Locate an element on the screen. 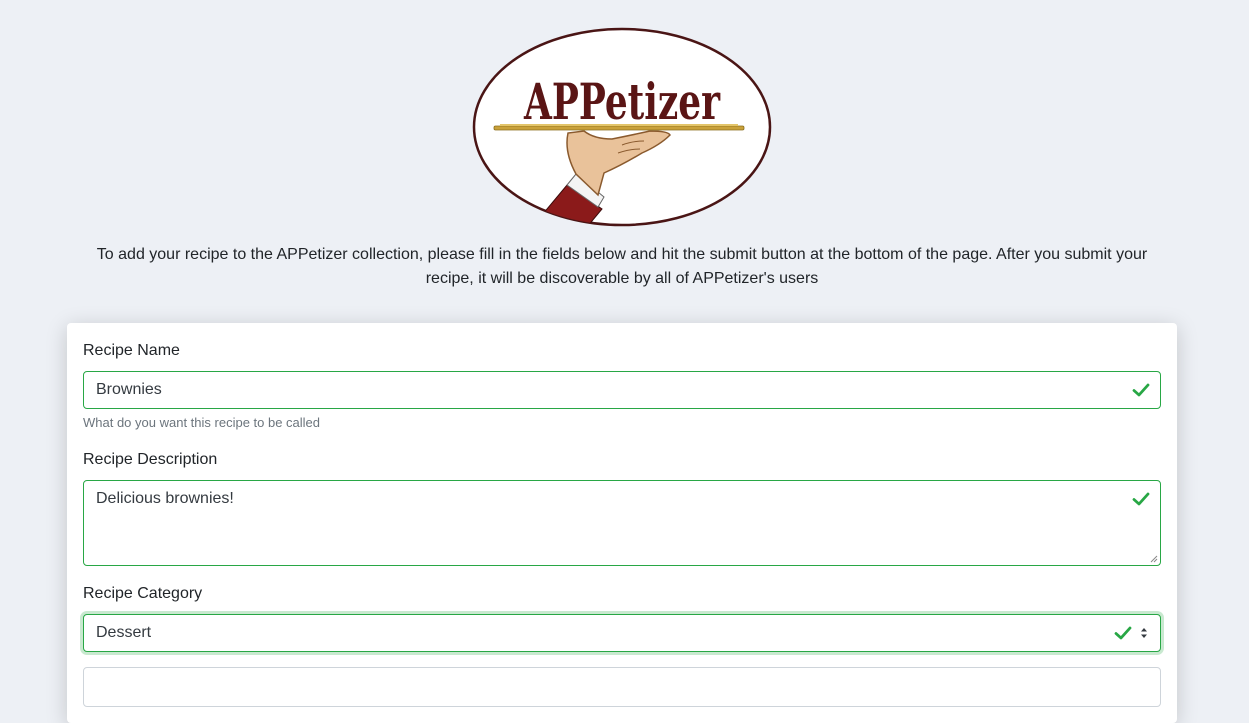 Image resolution: width=1249 pixels, height=723 pixels. updown-caret-icon is located at coordinates (1144, 633).